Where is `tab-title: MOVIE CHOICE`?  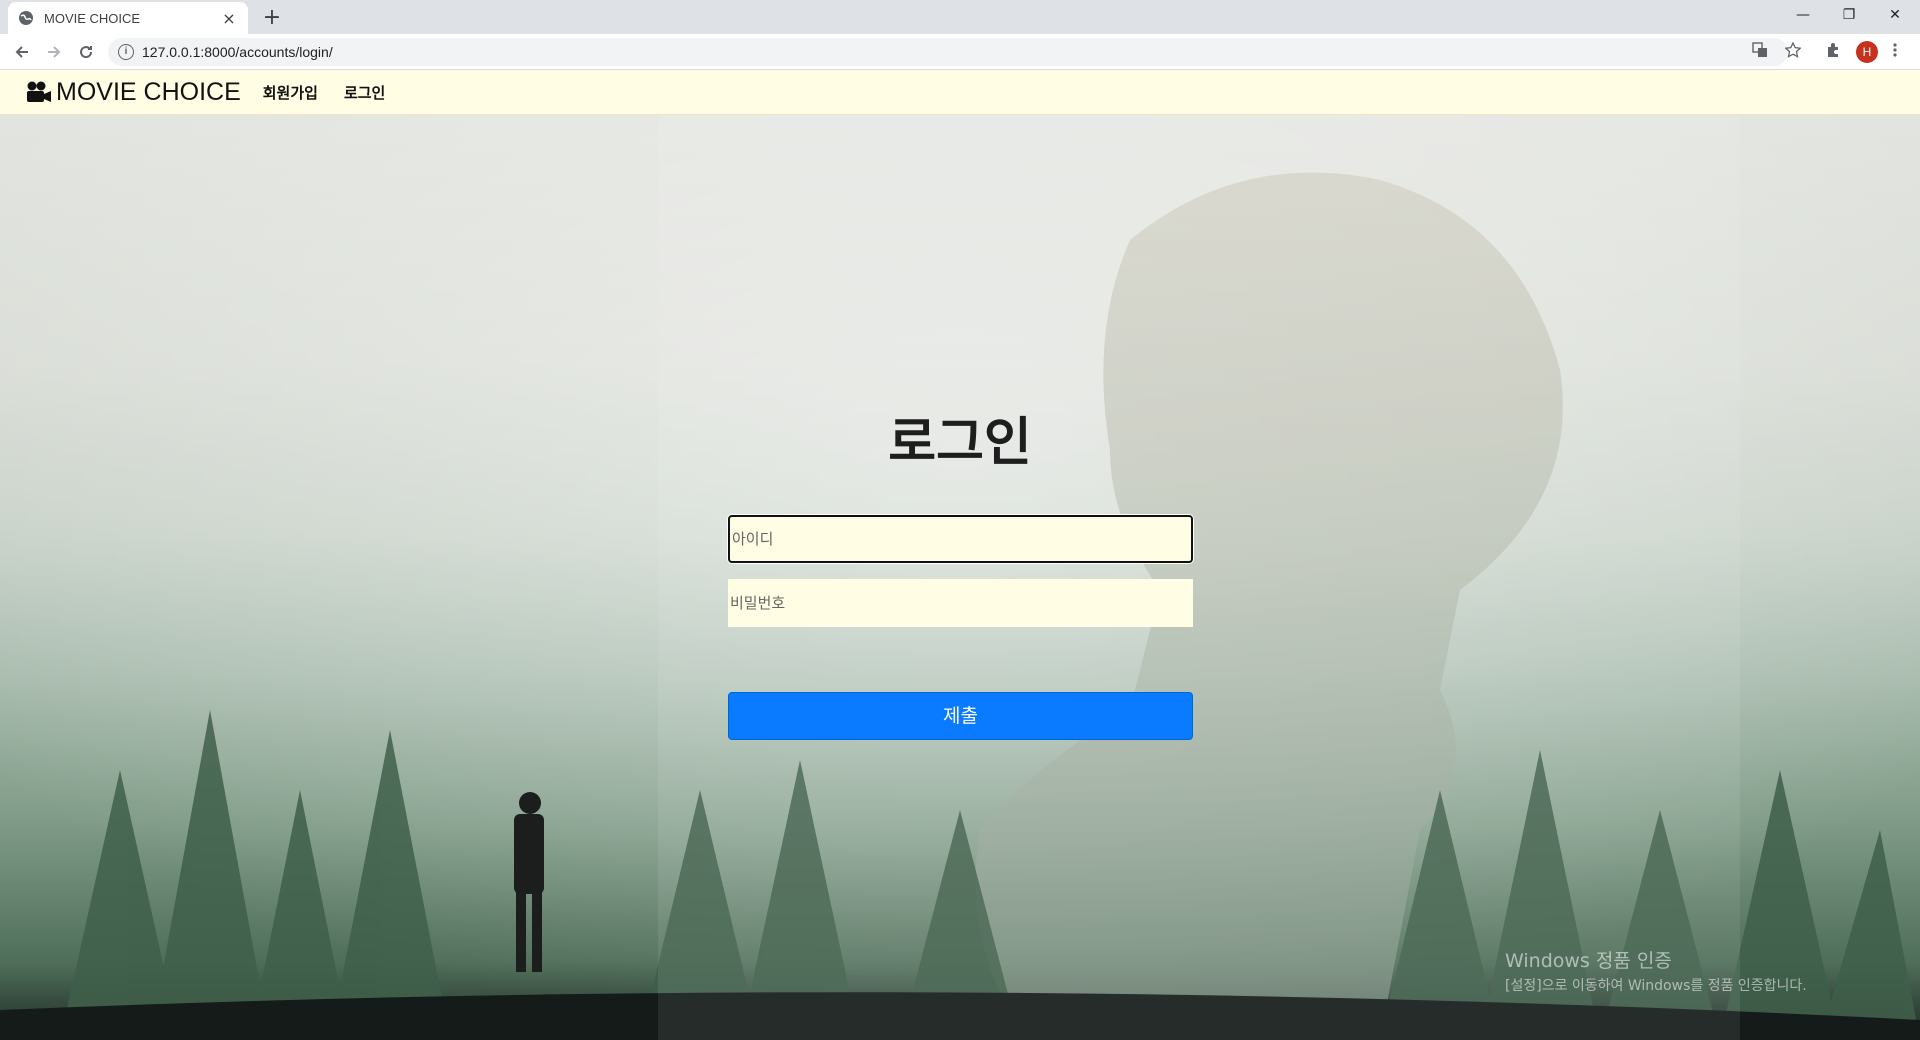 tab-title: MOVIE CHOICE is located at coordinates (92, 18).